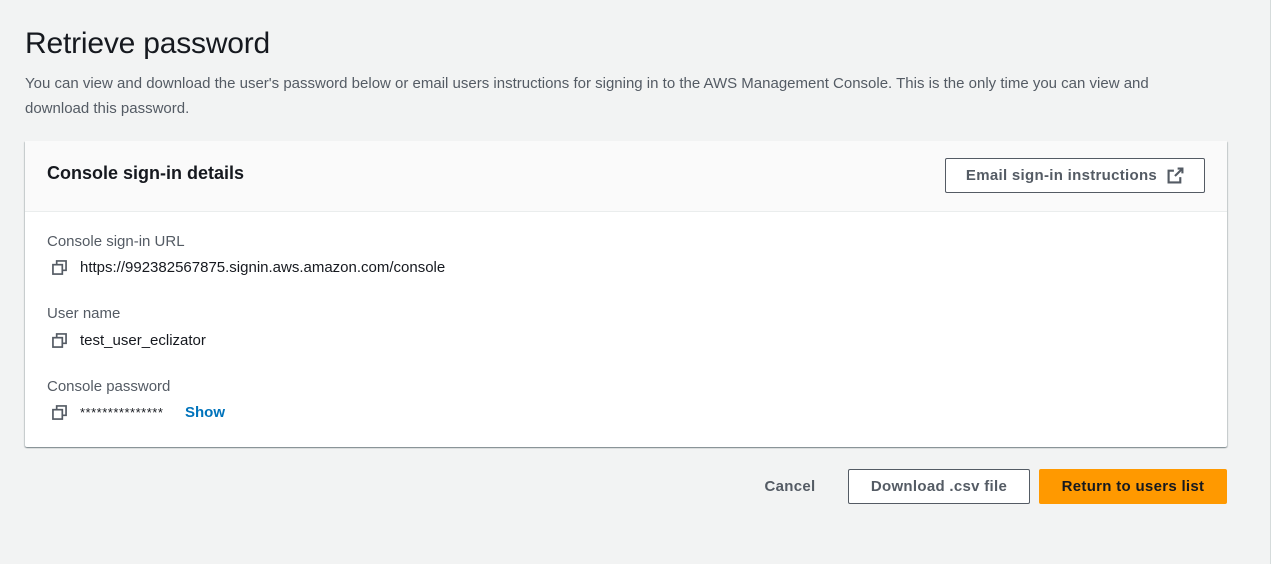 The image size is (1271, 564). I want to click on user-name-value: test_user_eclizator, so click(143, 340).